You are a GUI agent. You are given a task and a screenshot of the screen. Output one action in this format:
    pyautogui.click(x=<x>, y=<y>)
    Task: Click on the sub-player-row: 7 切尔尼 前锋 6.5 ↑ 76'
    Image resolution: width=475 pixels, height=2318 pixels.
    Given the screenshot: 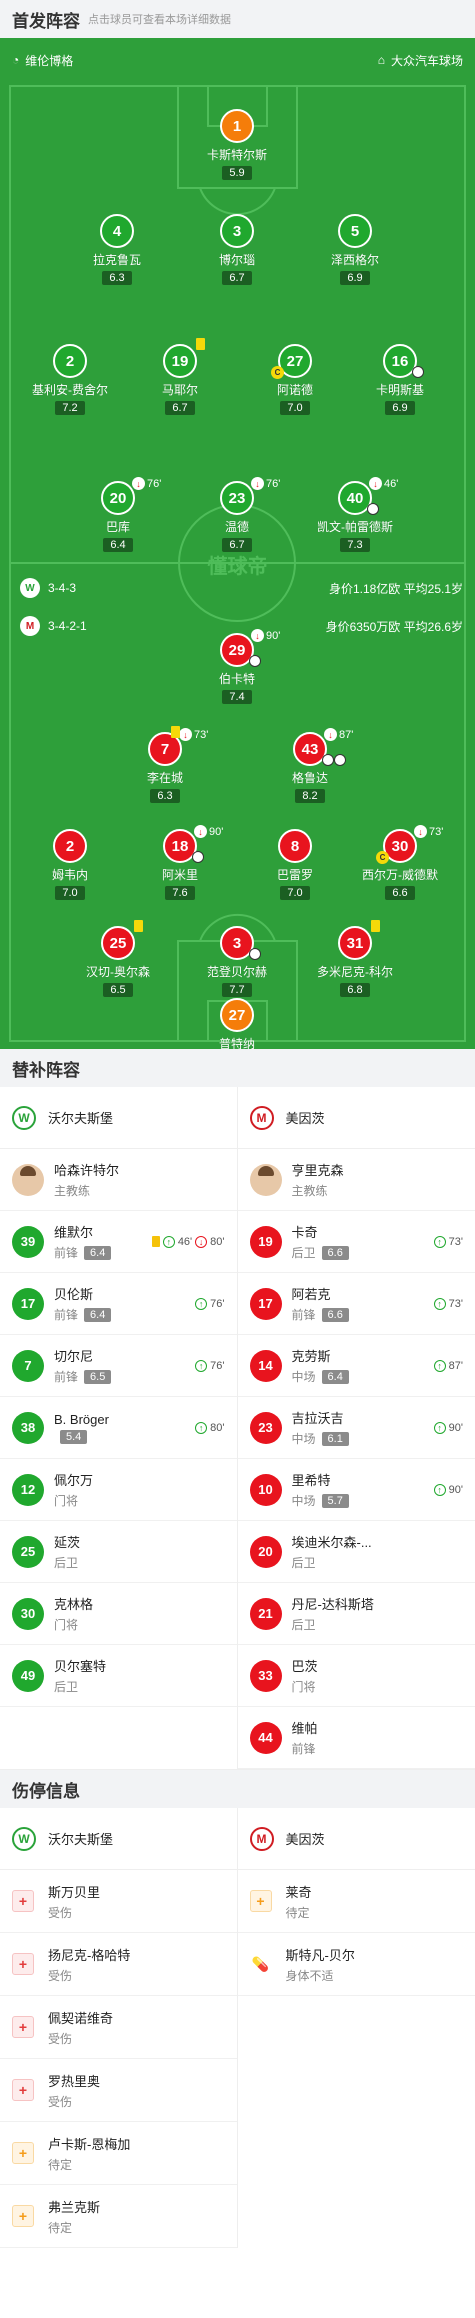 What is the action you would take?
    pyautogui.click(x=118, y=1366)
    